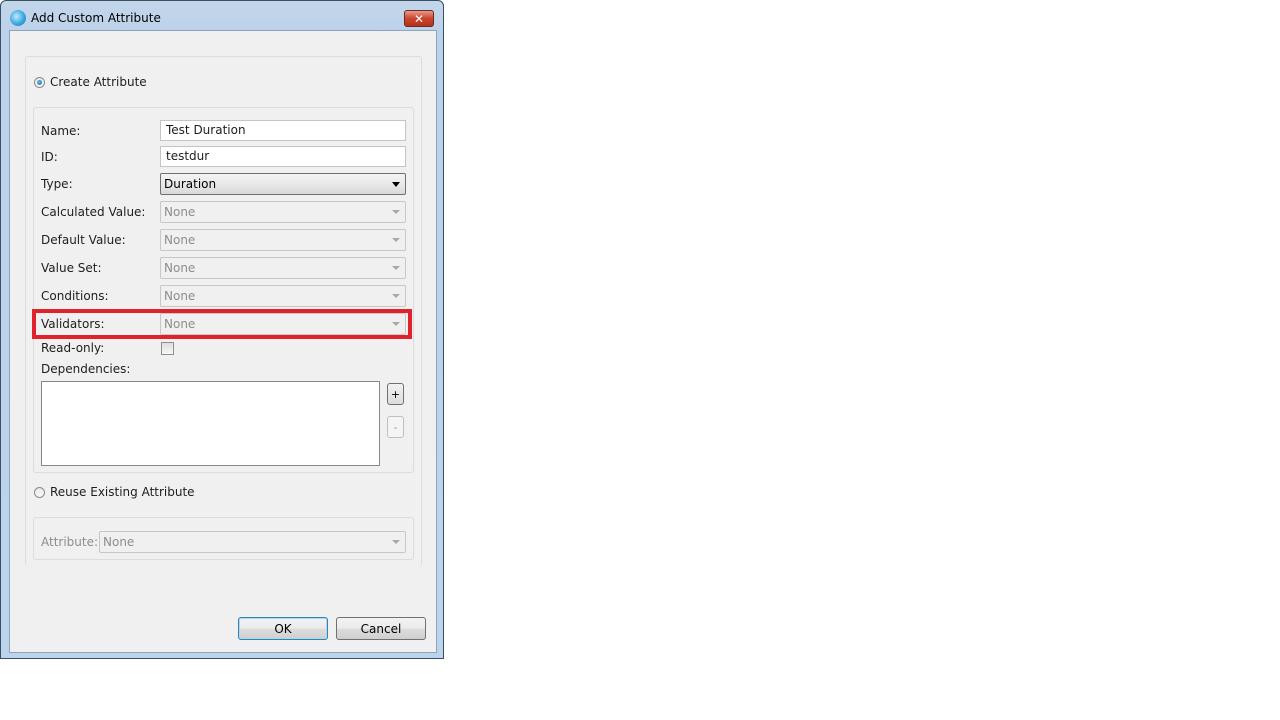 The width and height of the screenshot is (1280, 720). Describe the element at coordinates (283, 628) in the screenshot. I see `ok-button: OK` at that location.